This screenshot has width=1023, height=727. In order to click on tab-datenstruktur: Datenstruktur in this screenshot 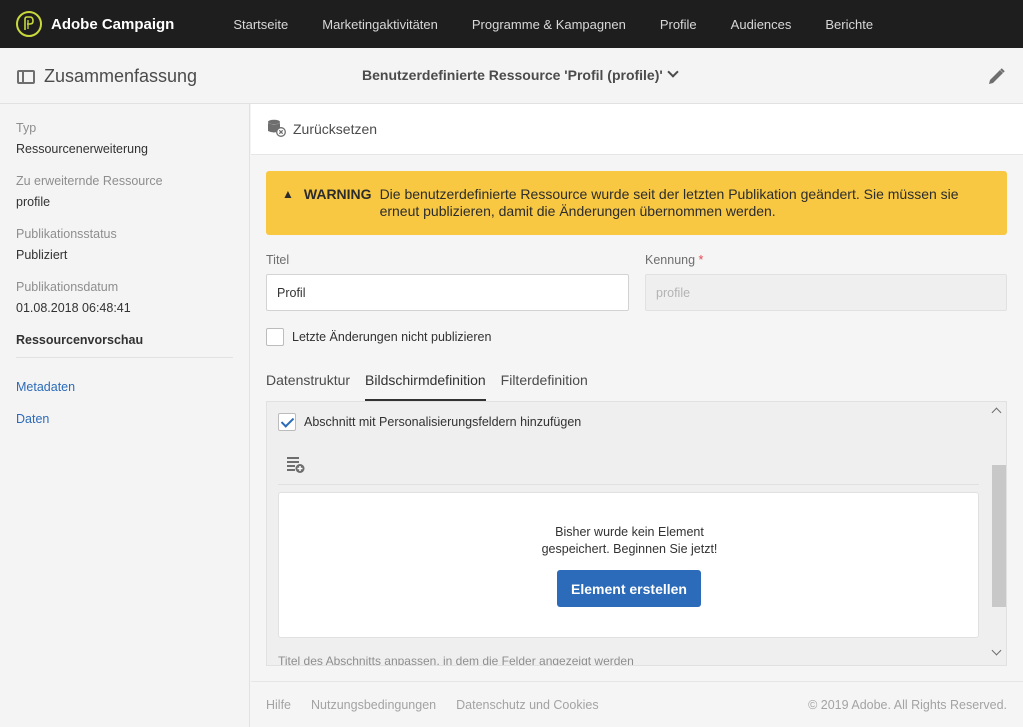, I will do `click(308, 383)`.